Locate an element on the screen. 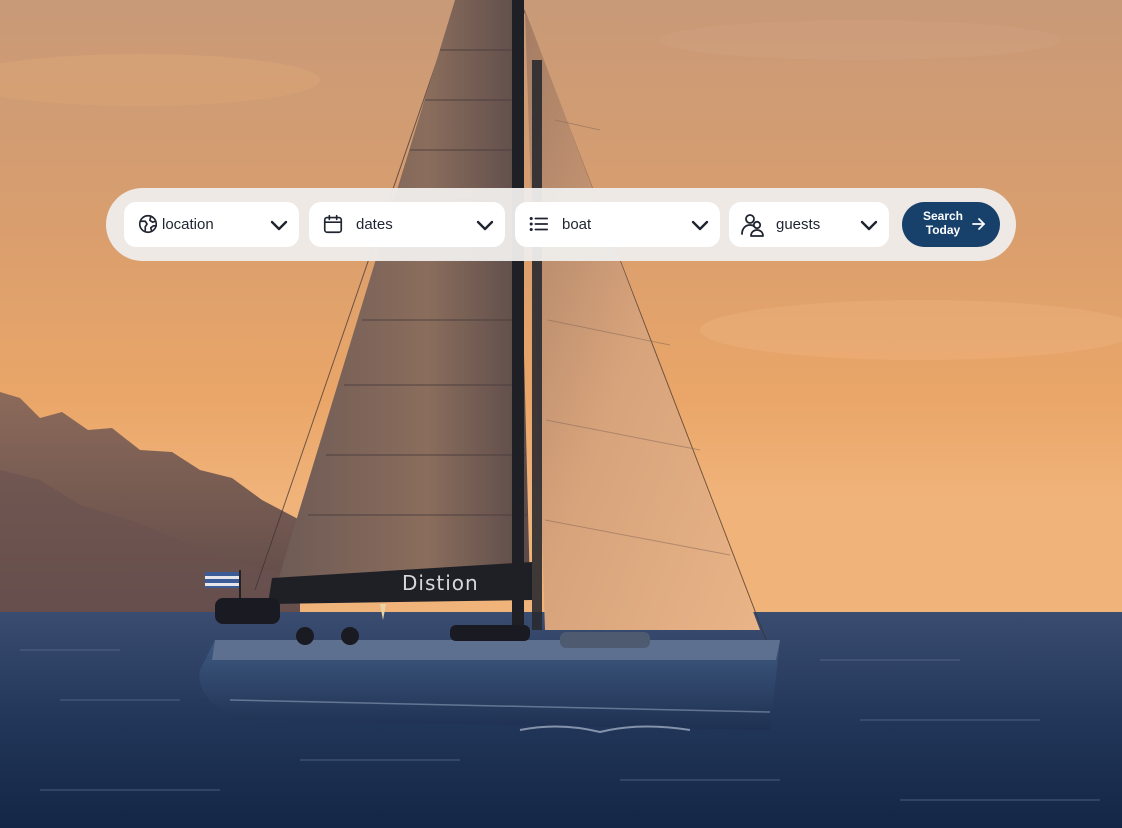 The height and width of the screenshot is (828, 1122). location-select: location is located at coordinates (211, 224).